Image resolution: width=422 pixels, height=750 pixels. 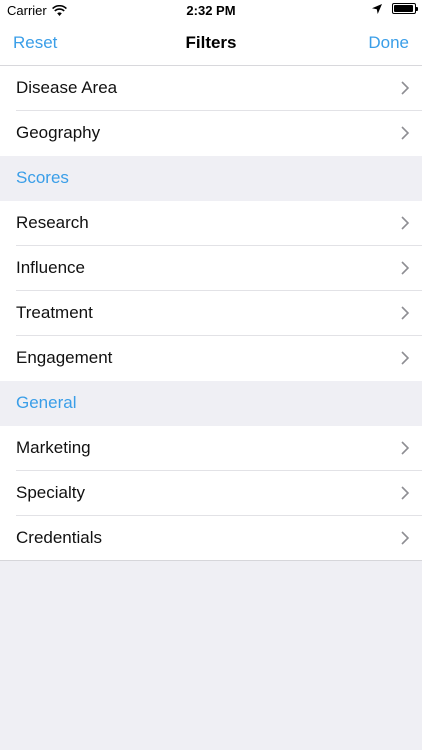 I want to click on filter-row-treatment: Treatment, so click(x=211, y=313).